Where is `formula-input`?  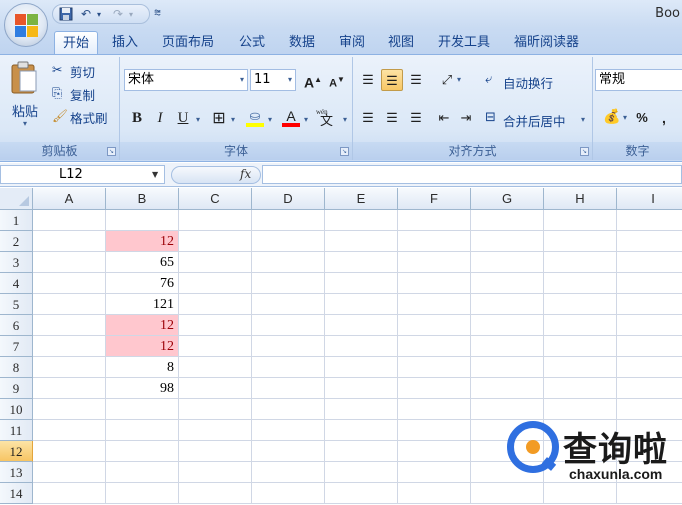 formula-input is located at coordinates (472, 174).